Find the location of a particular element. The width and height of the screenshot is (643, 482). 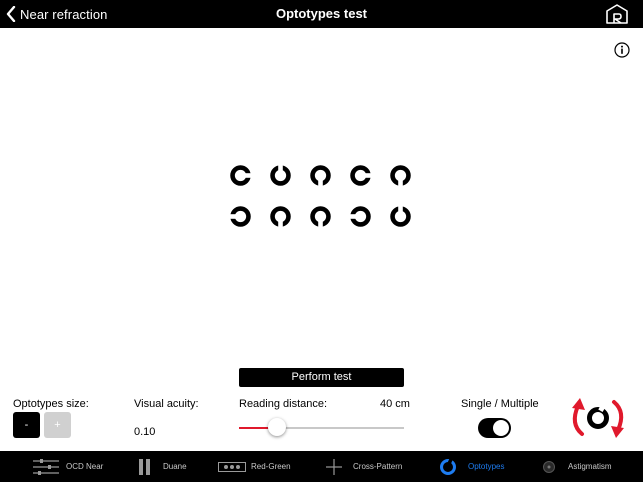

tab-label: Red-Green is located at coordinates (271, 466).